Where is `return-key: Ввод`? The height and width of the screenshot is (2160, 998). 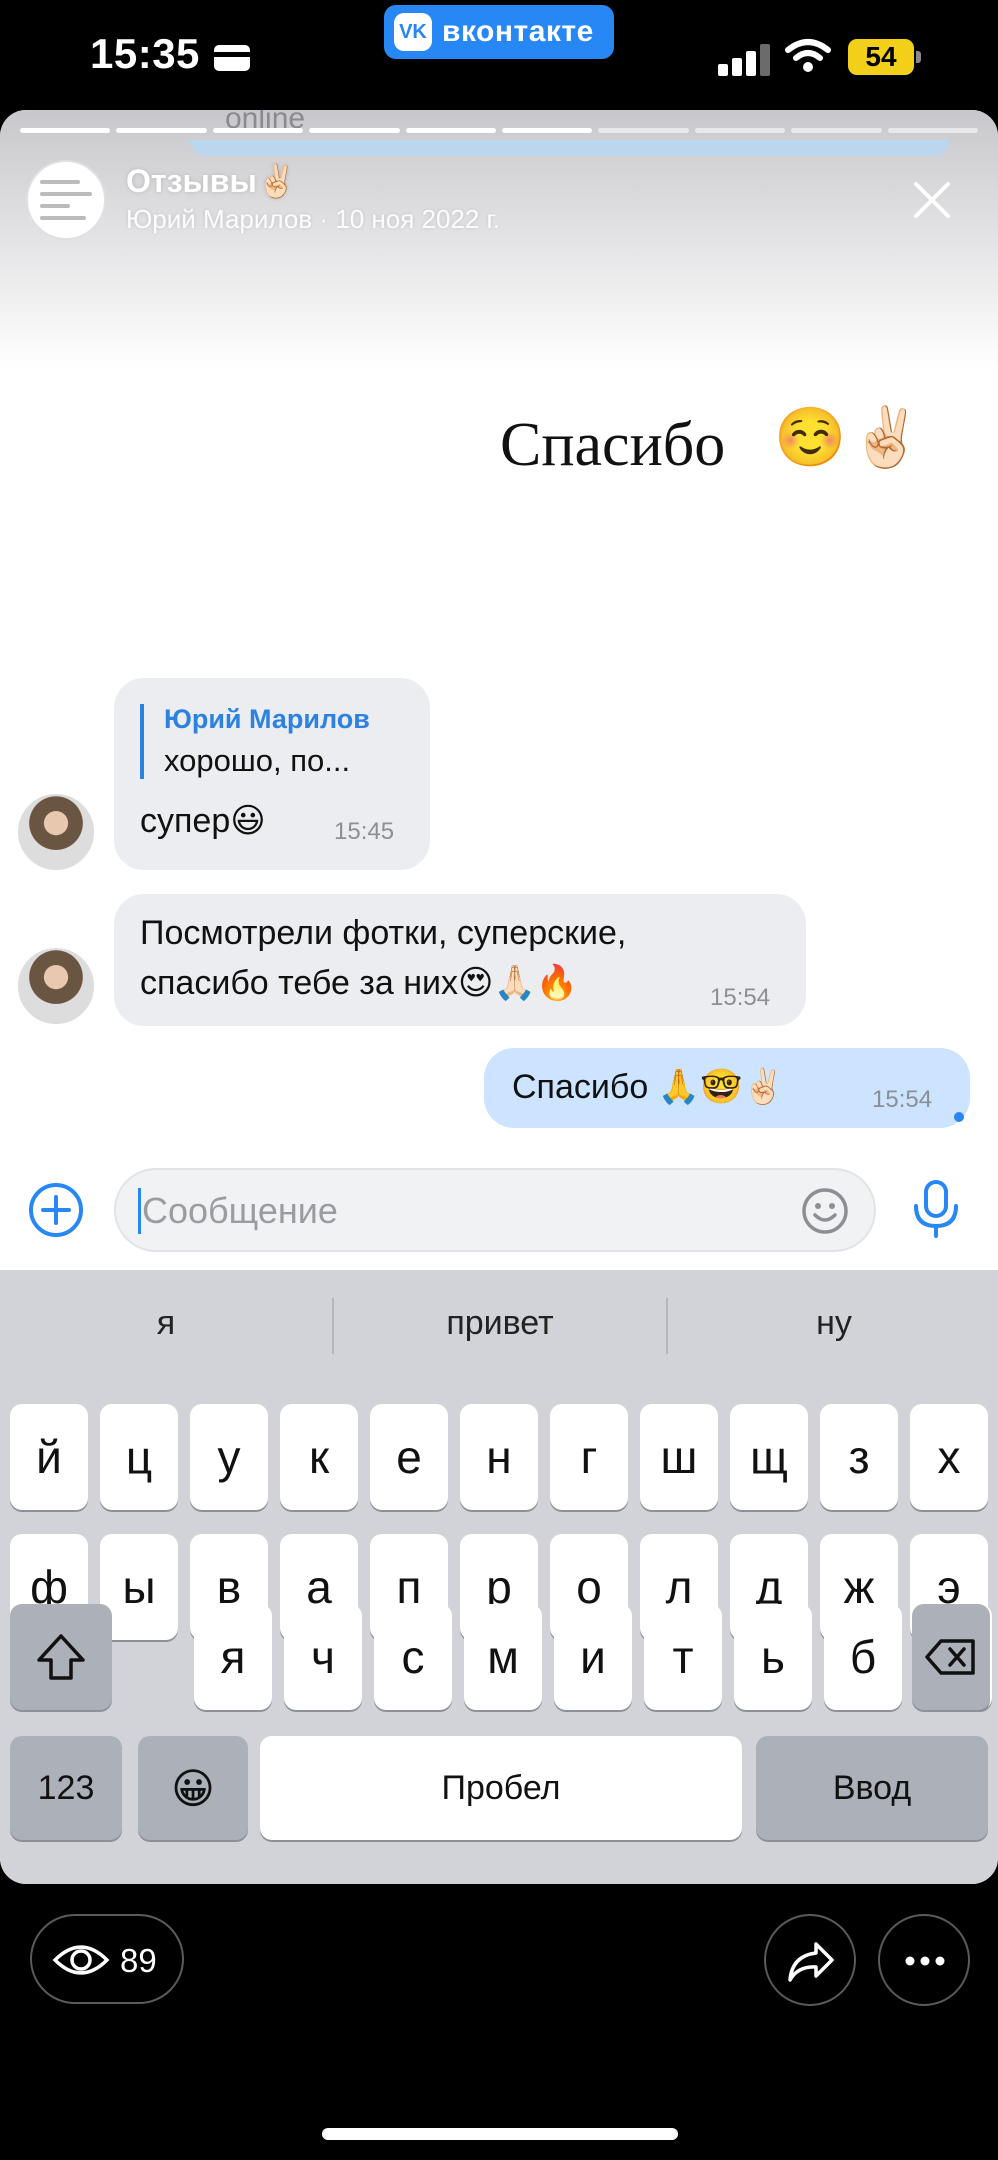 return-key: Ввод is located at coordinates (872, 1788).